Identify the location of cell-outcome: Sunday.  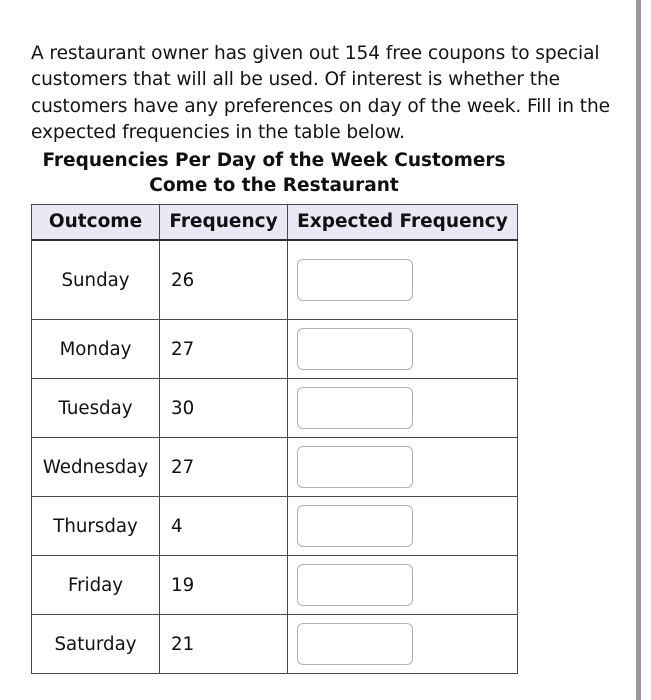
(95, 279).